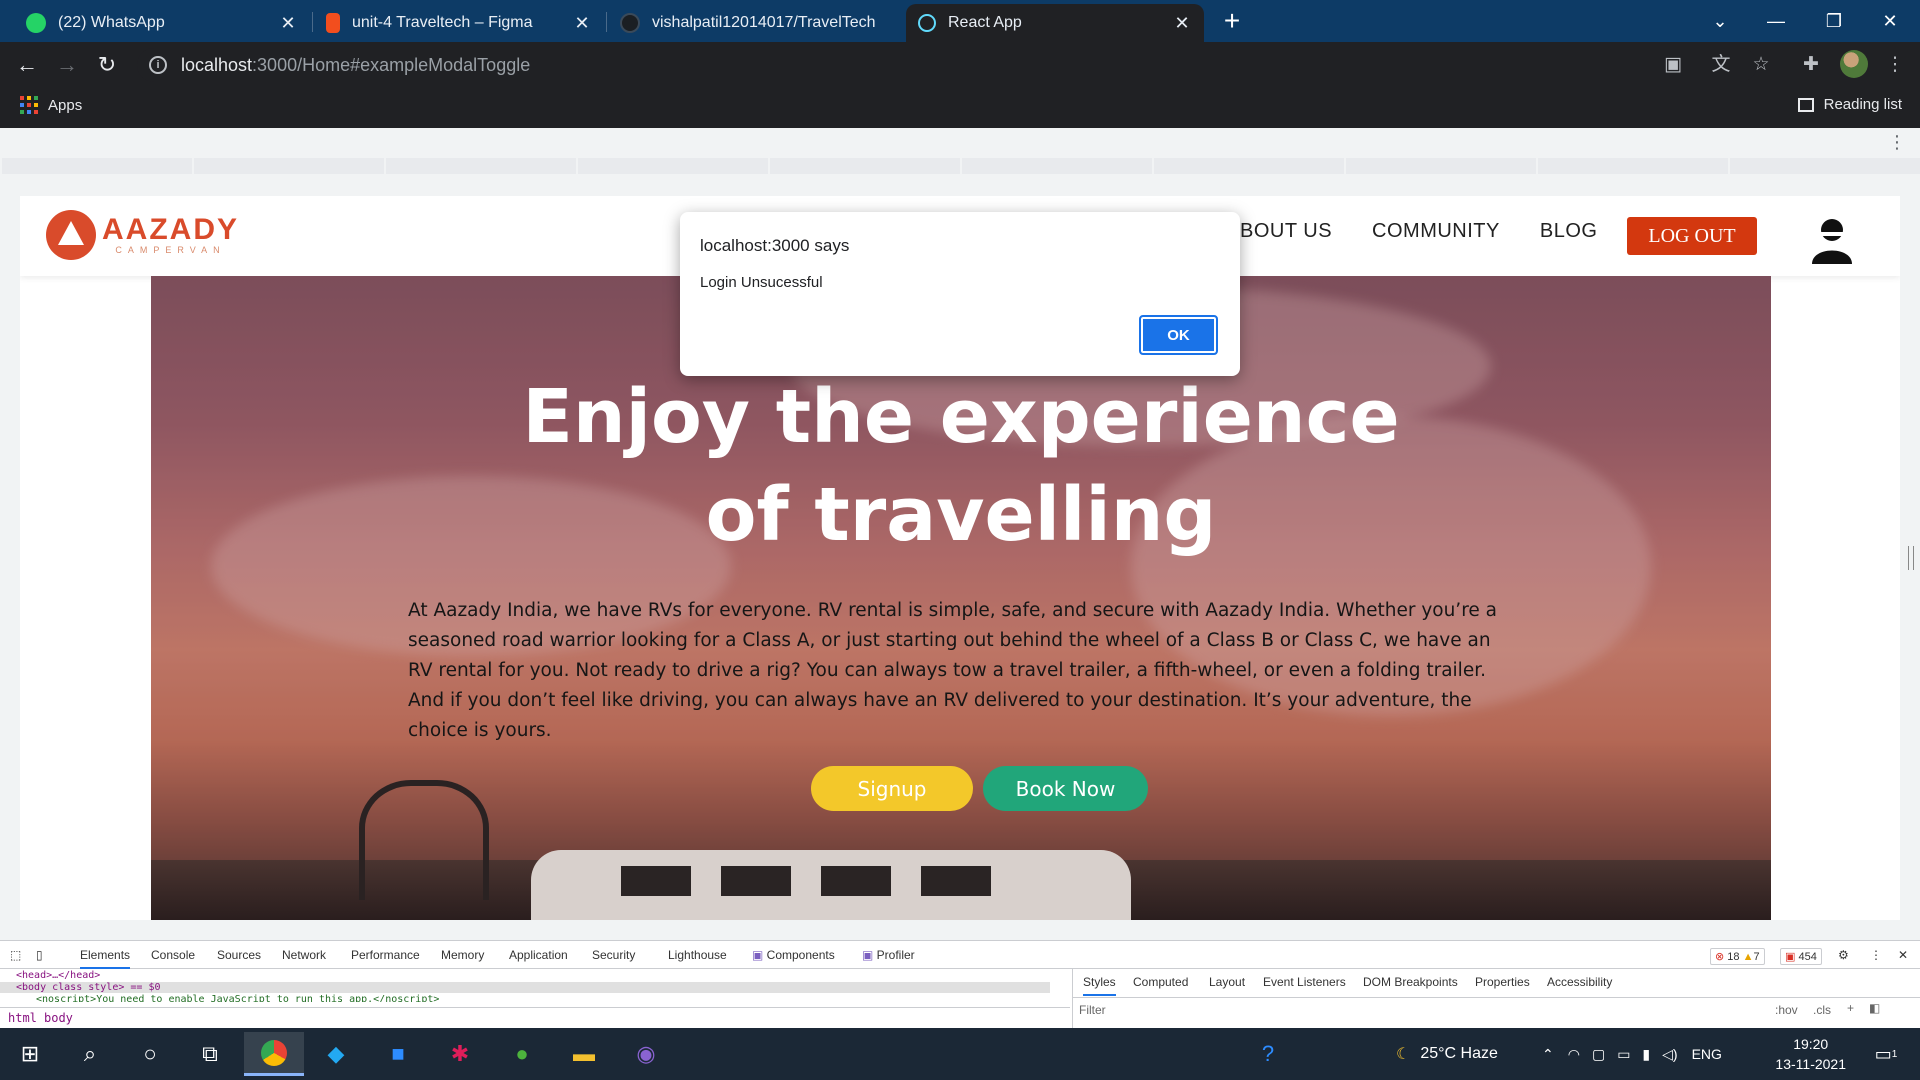 Image resolution: width=1920 pixels, height=1080 pixels. What do you see at coordinates (538, 955) in the screenshot?
I see `tab-application: Application` at bounding box center [538, 955].